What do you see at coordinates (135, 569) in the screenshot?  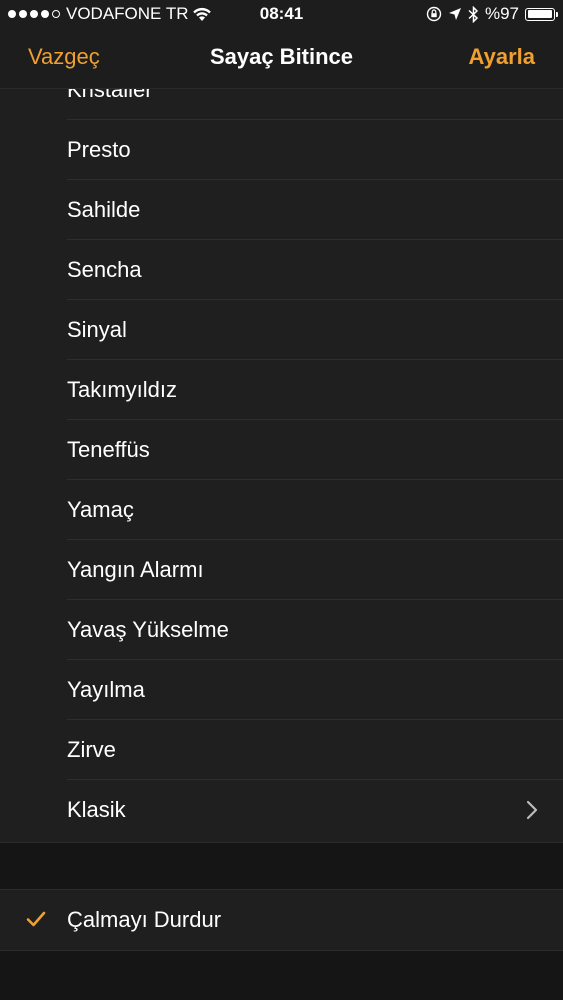 I see `sound-label: Yangın Alarmı` at bounding box center [135, 569].